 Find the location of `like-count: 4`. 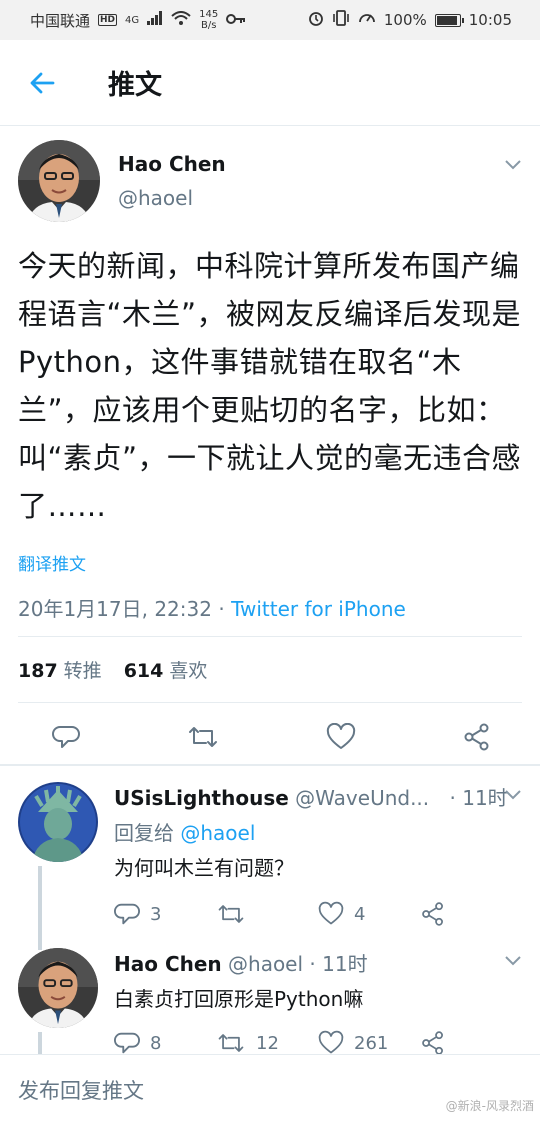

like-count: 4 is located at coordinates (360, 914).